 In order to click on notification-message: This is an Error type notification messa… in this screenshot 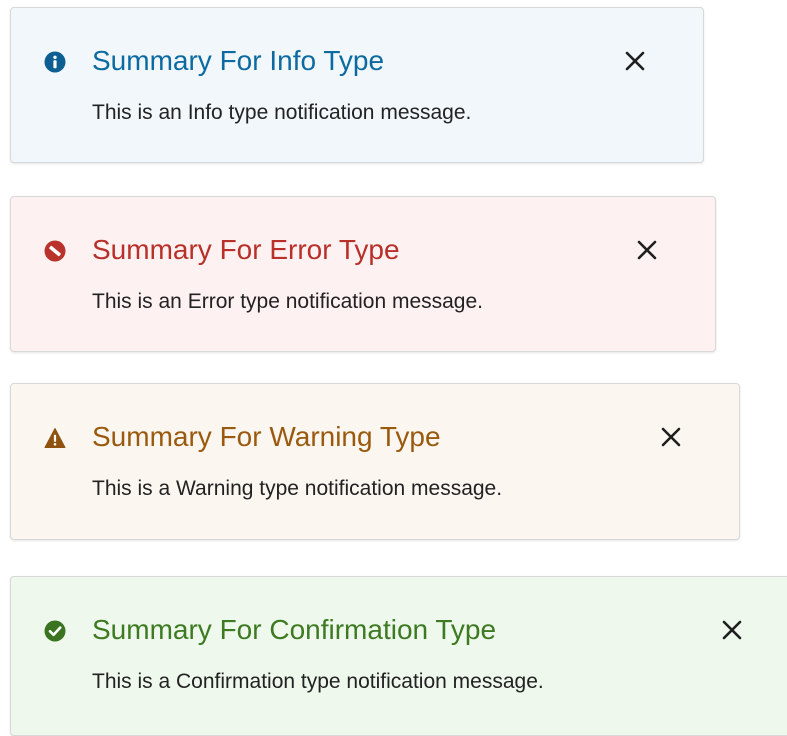, I will do `click(288, 301)`.